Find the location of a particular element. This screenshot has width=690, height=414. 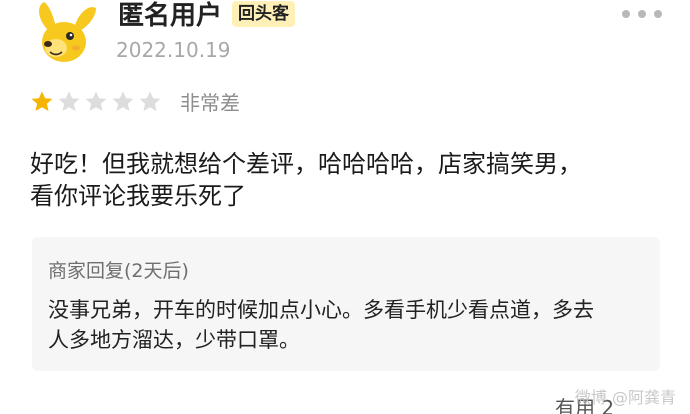

review-text: 好吃！但我就想给个差评，哈哈哈哈，店家搞笑男， 看你评论我要乐死了 is located at coordinates (350, 180).